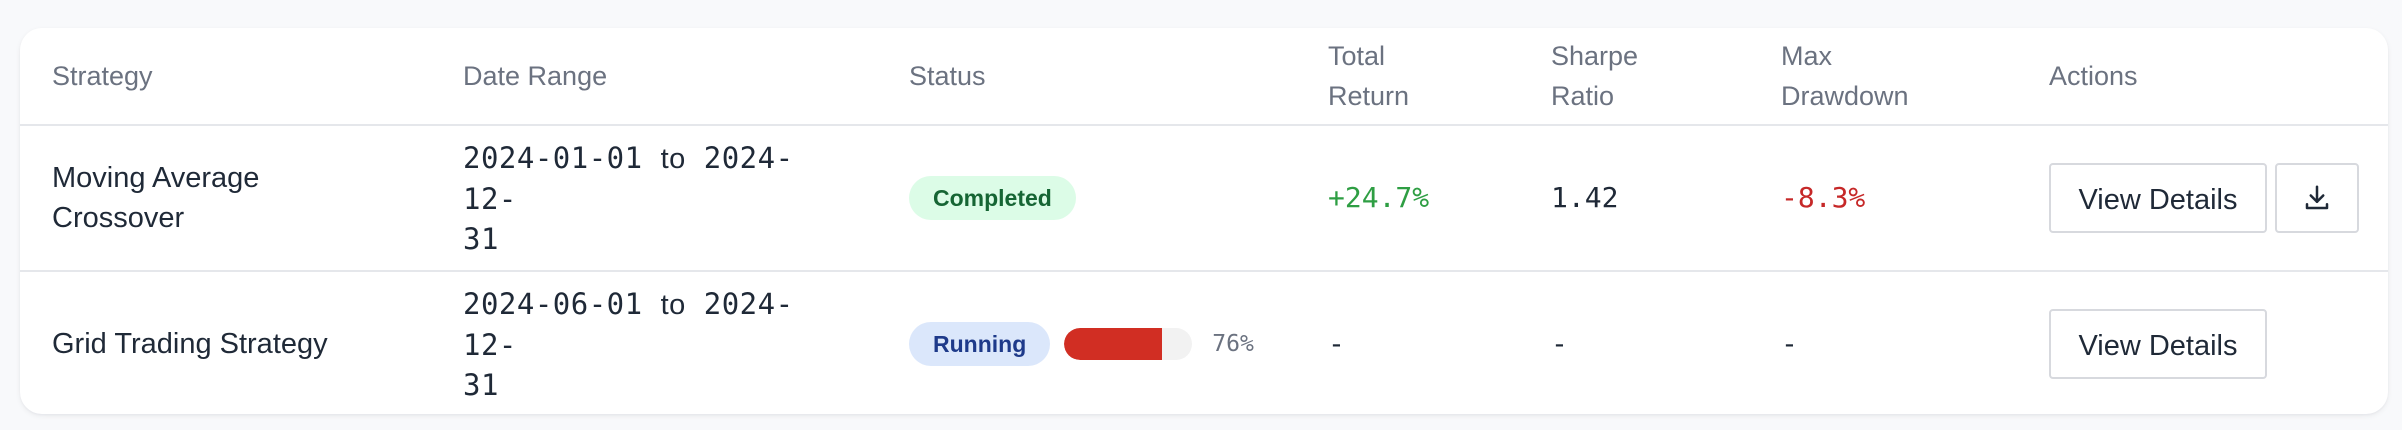  What do you see at coordinates (1086, 198) in the screenshot?
I see `status-cell: Completed` at bounding box center [1086, 198].